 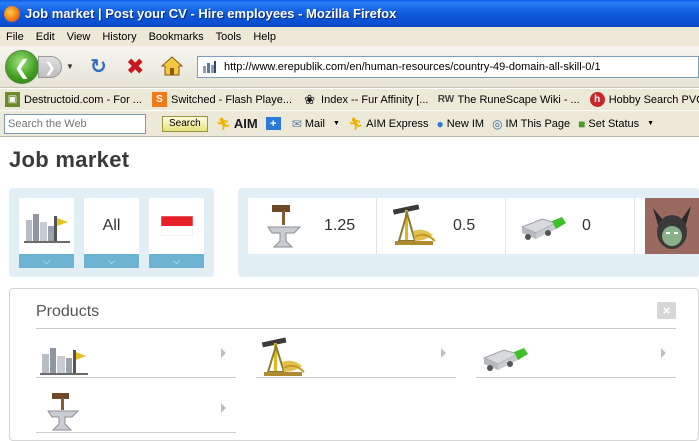 I want to click on add-button: +, so click(x=274, y=123).